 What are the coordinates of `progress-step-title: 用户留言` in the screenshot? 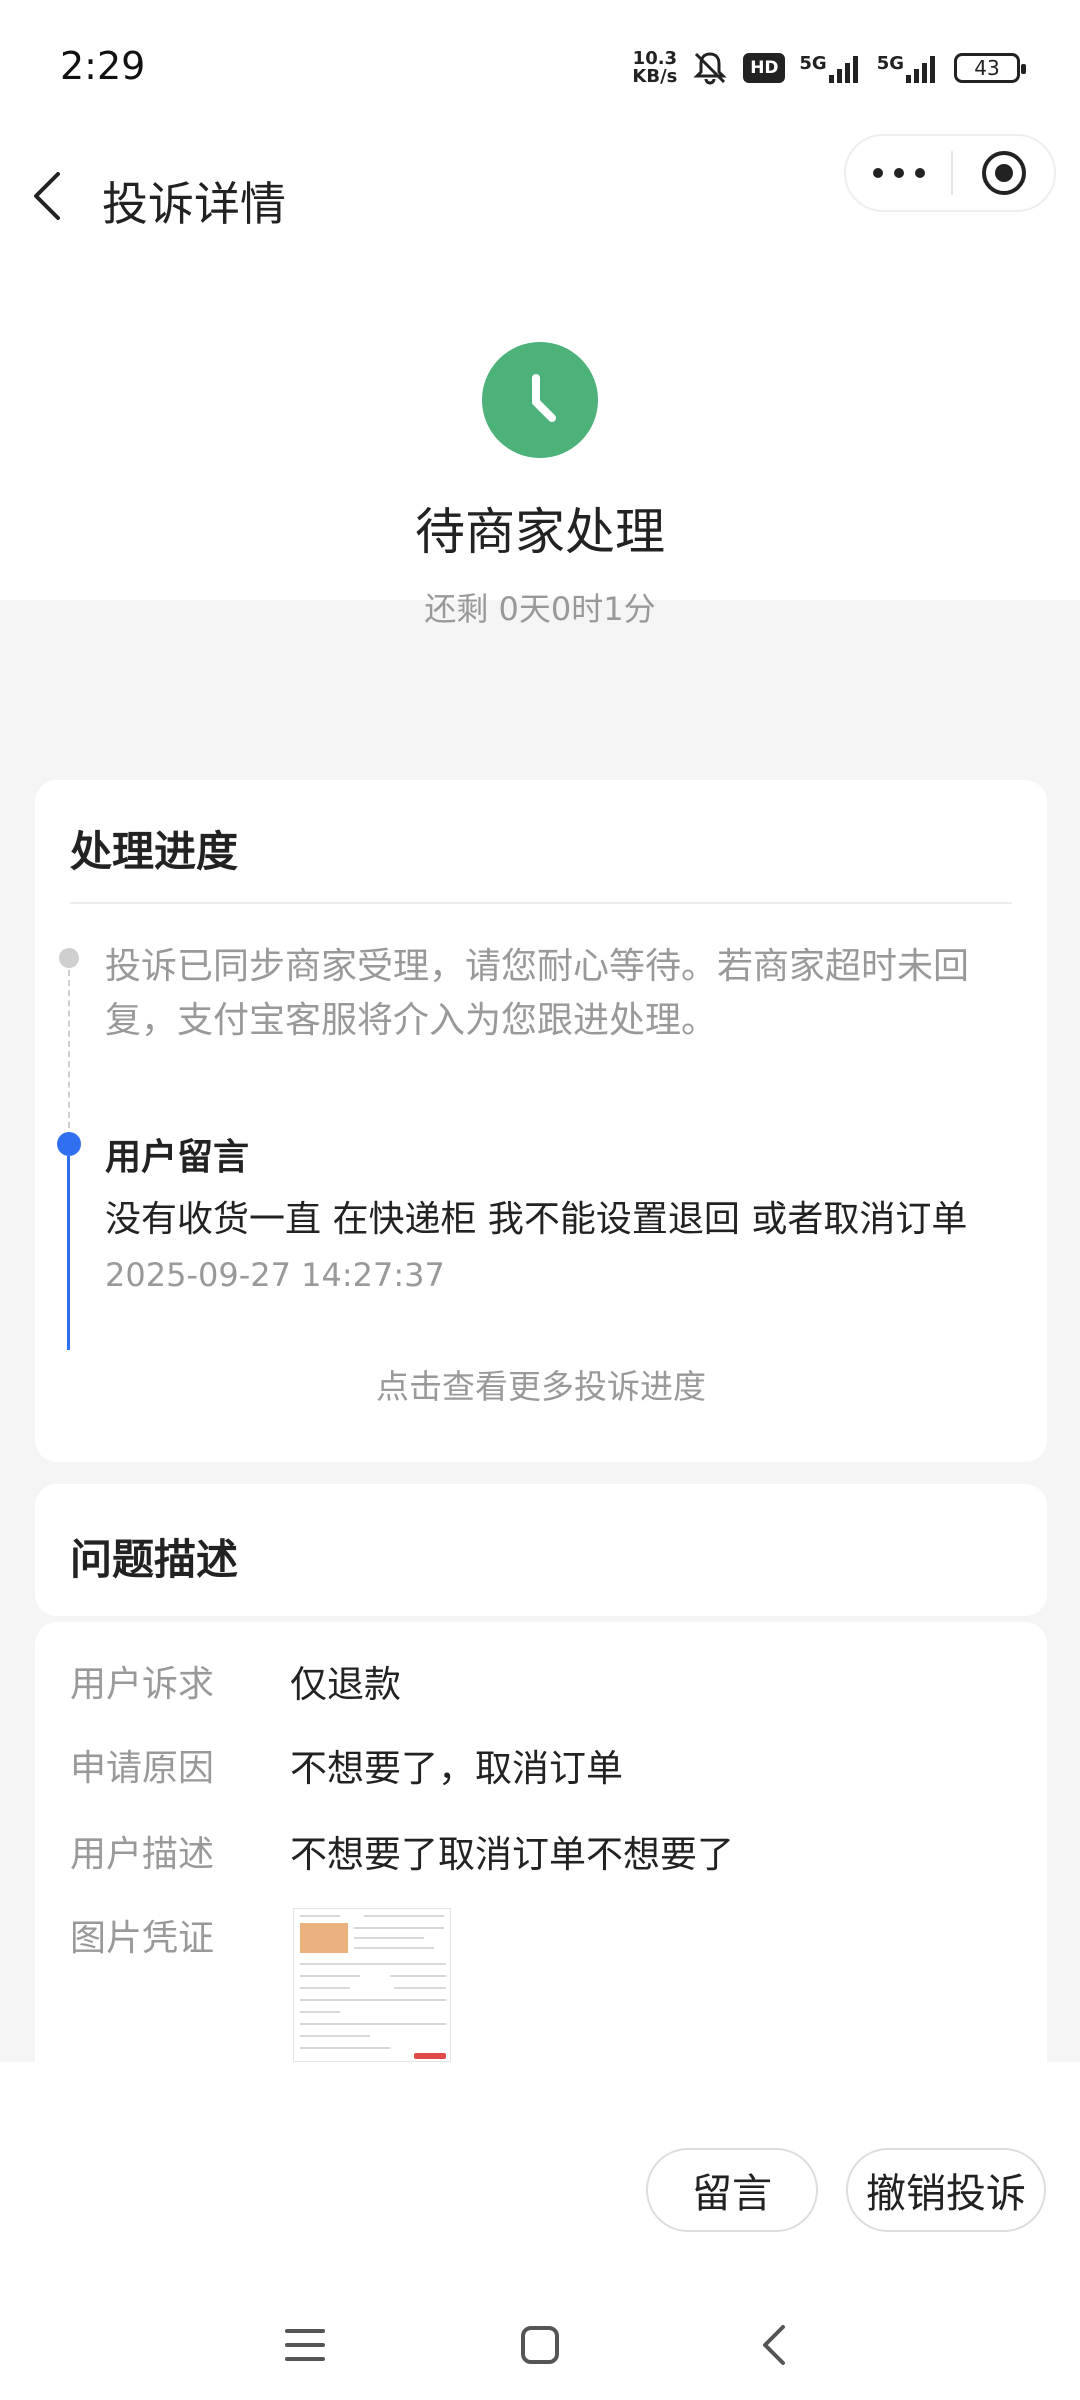 It's located at (177, 1157).